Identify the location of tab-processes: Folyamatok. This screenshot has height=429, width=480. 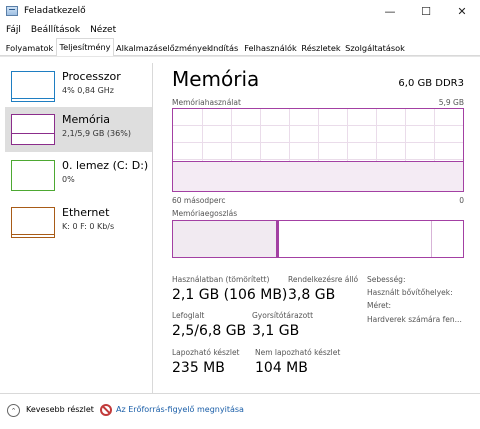
(29, 48).